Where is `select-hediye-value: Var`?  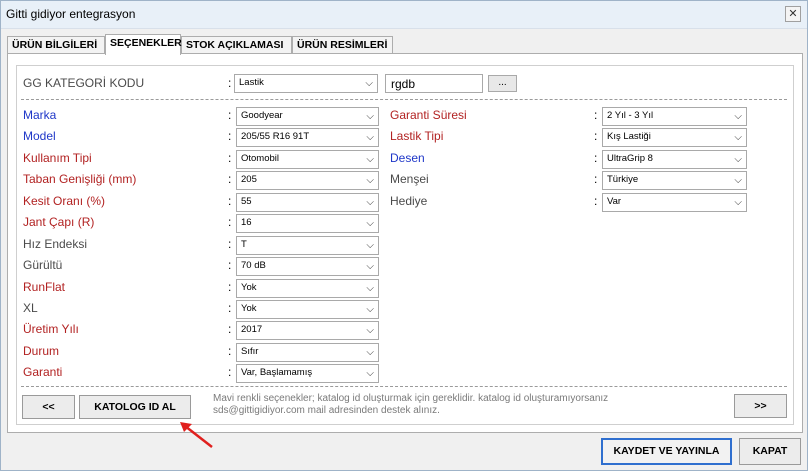
select-hediye-value: Var is located at coordinates (614, 201).